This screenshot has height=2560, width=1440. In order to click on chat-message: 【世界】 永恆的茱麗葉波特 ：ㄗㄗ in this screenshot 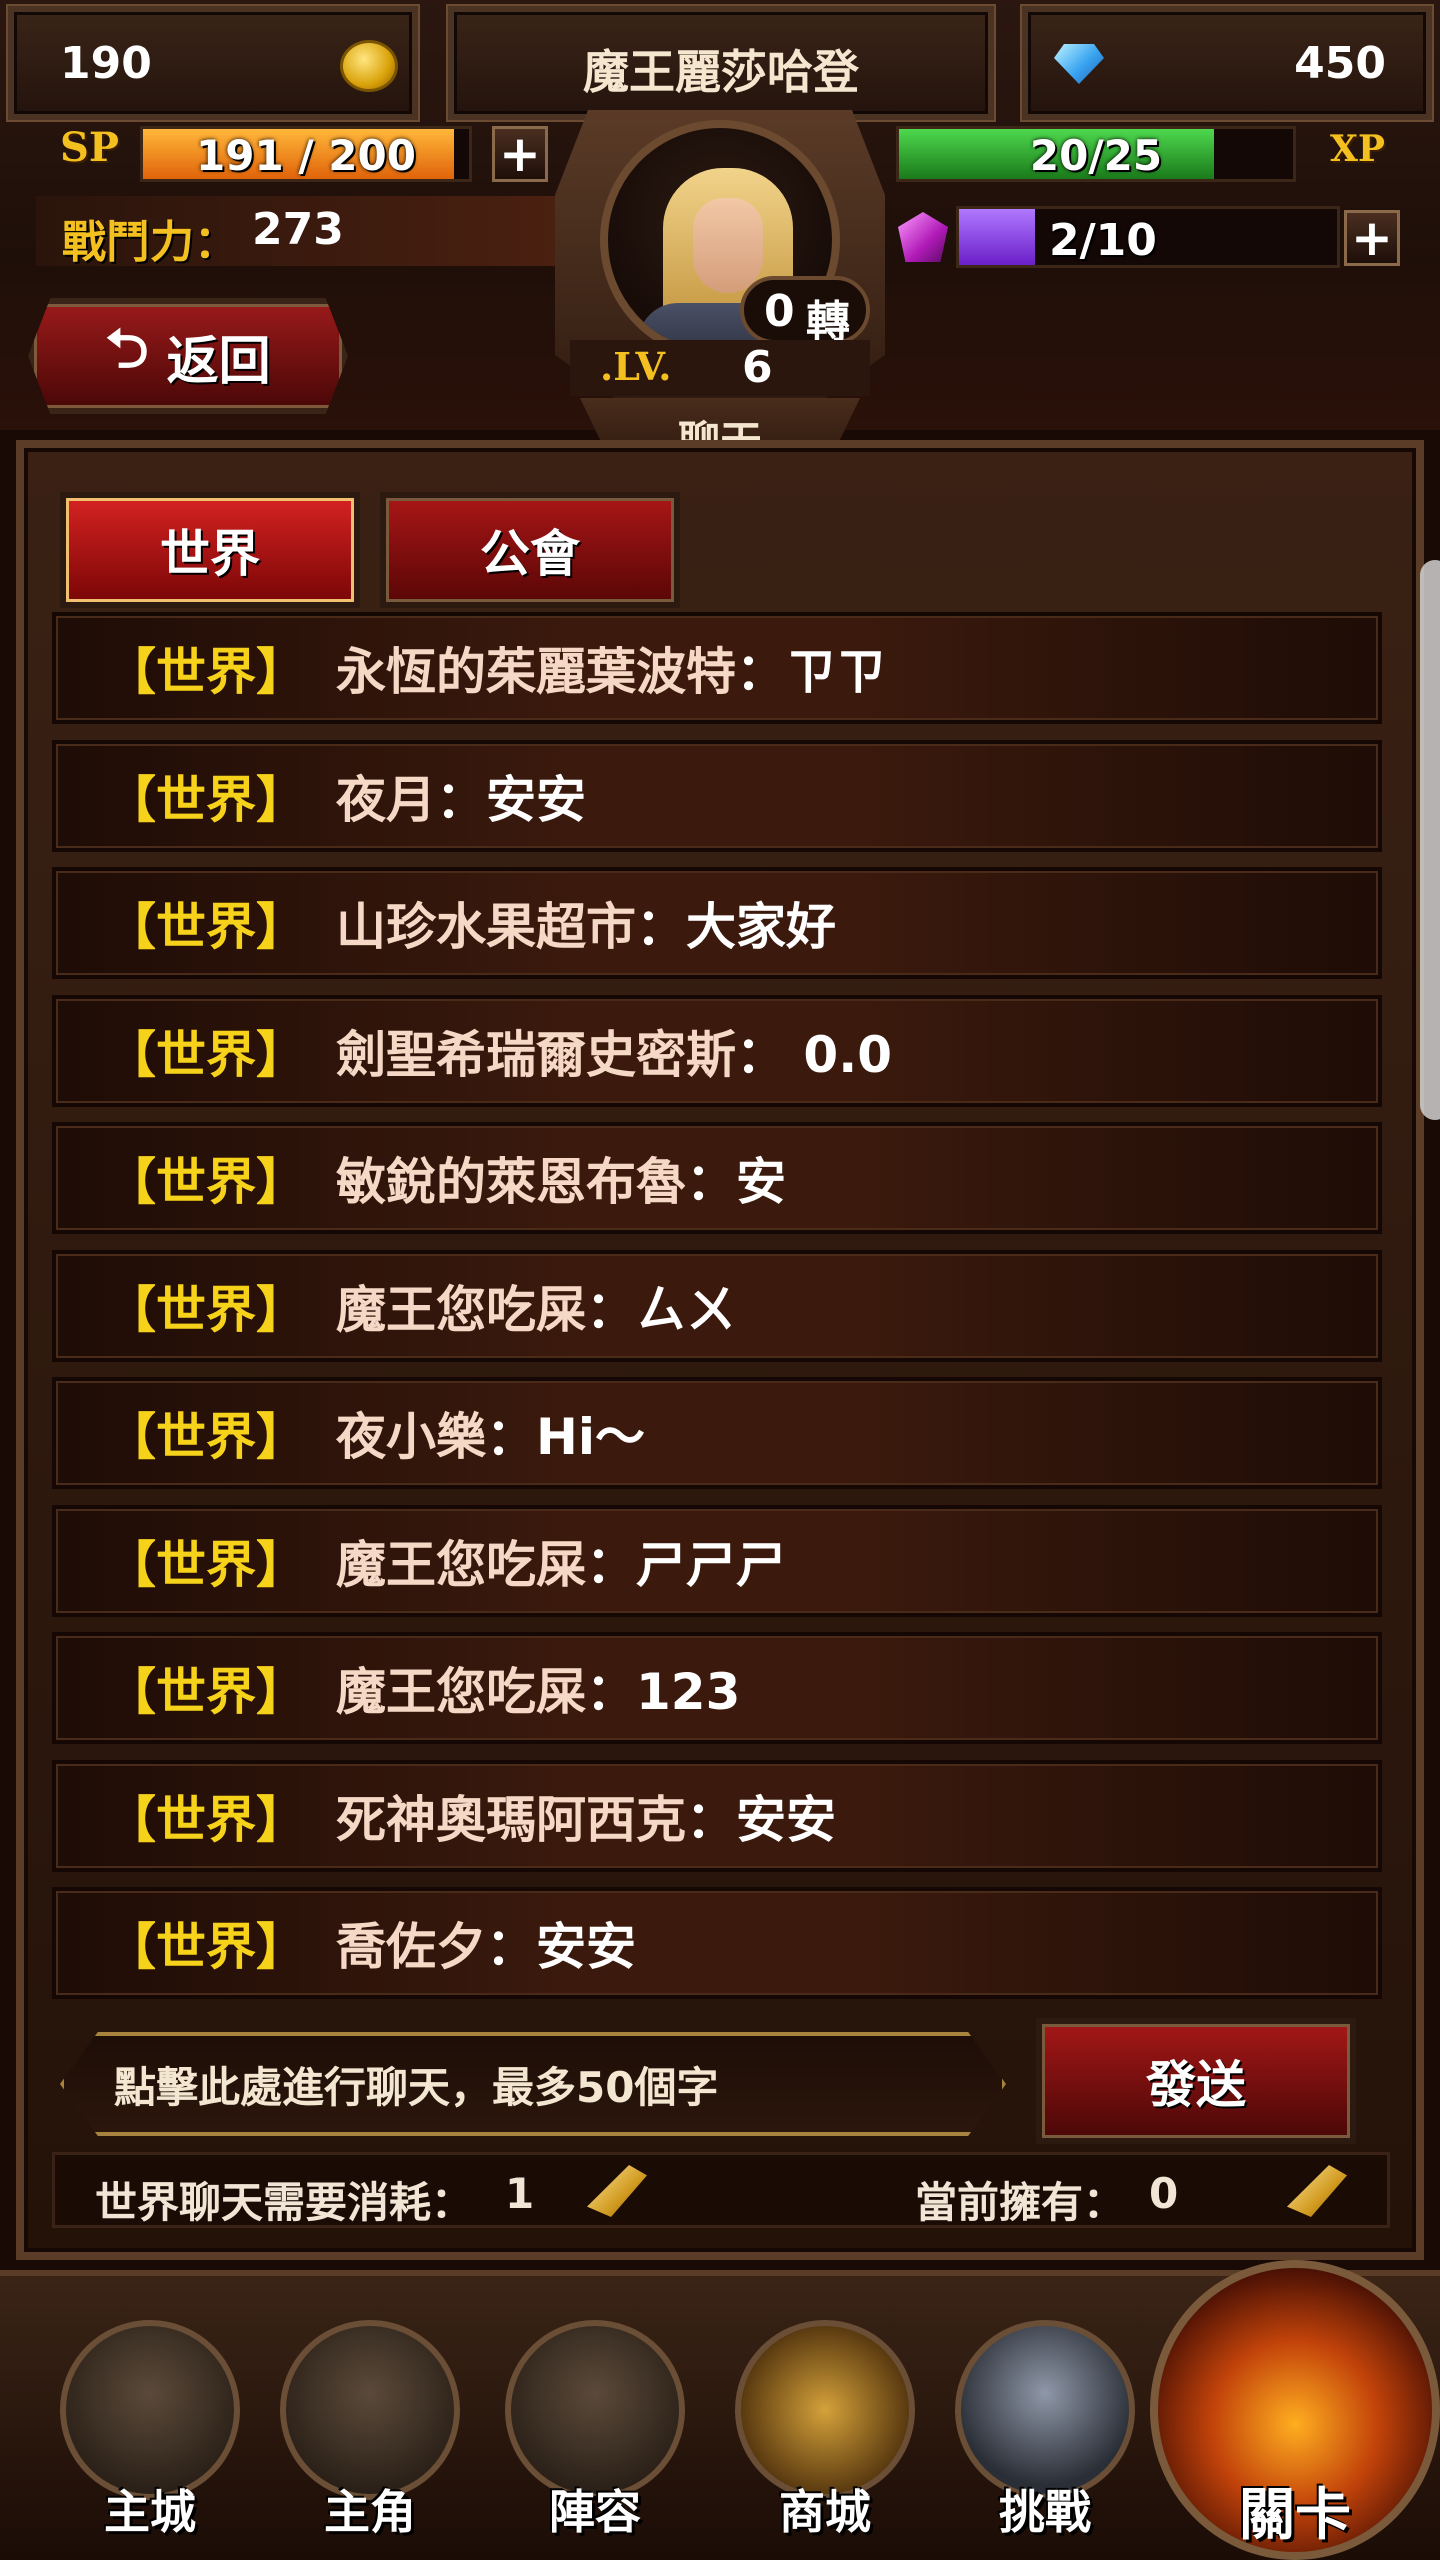, I will do `click(717, 668)`.